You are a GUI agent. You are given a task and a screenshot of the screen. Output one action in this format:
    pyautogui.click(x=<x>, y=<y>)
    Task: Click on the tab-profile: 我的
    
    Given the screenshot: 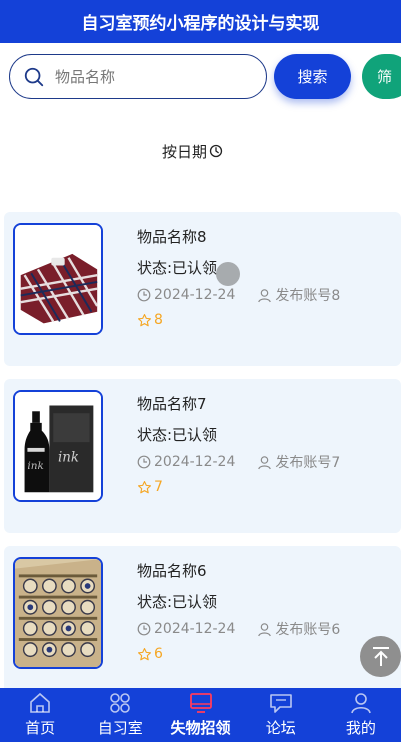 What is the action you would take?
    pyautogui.click(x=361, y=715)
    